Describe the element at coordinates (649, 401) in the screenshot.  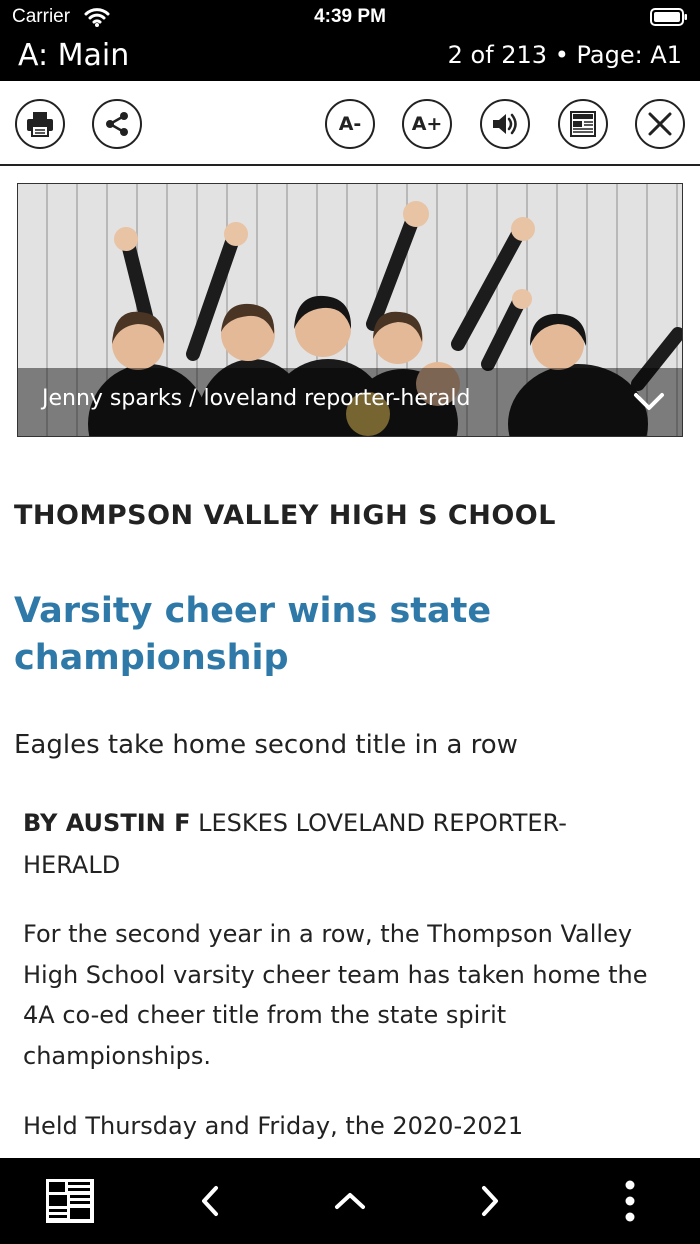
I see `chevron-down-icon` at that location.